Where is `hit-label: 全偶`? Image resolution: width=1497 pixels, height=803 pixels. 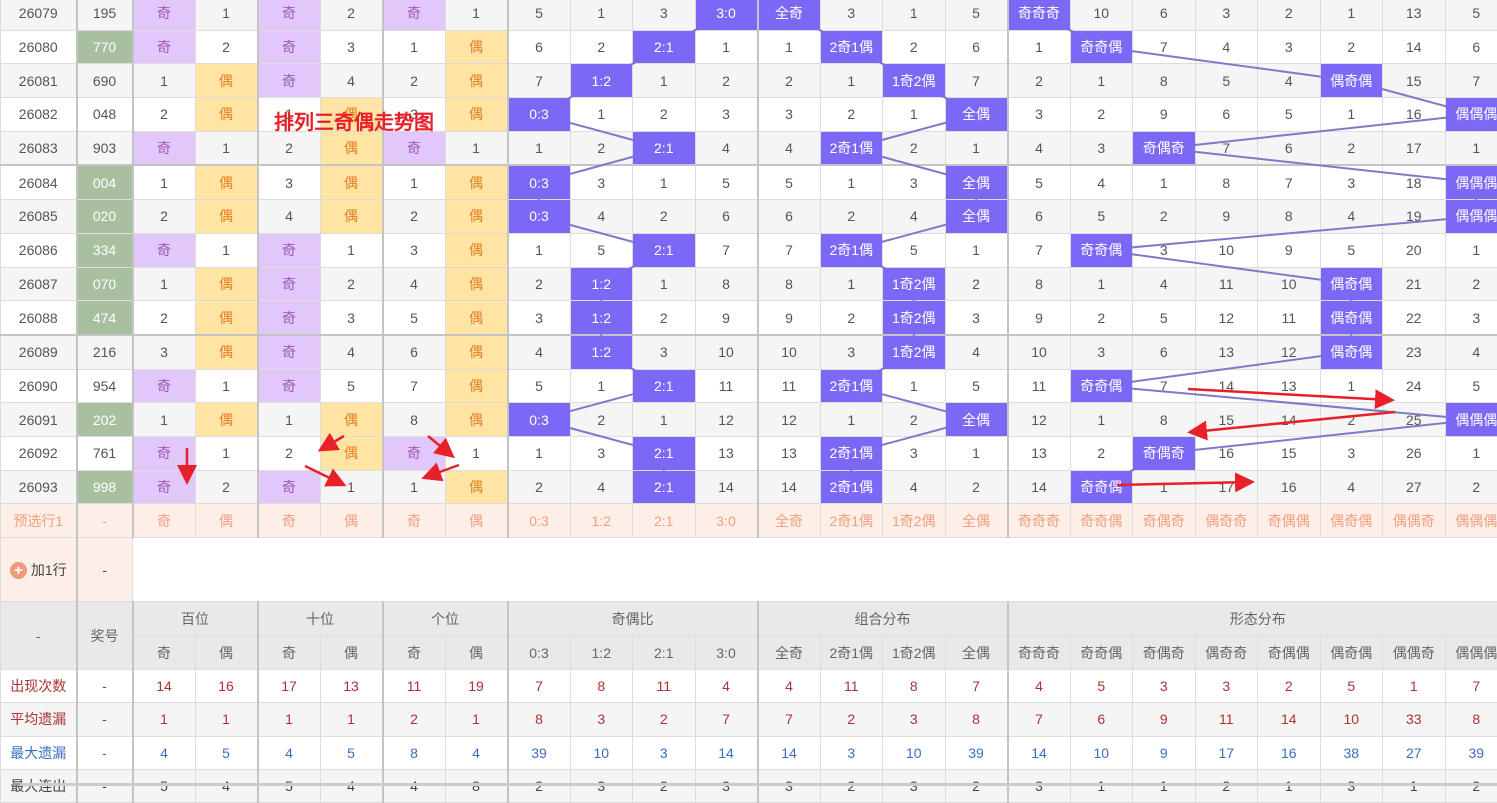
hit-label: 全偶 is located at coordinates (976, 114).